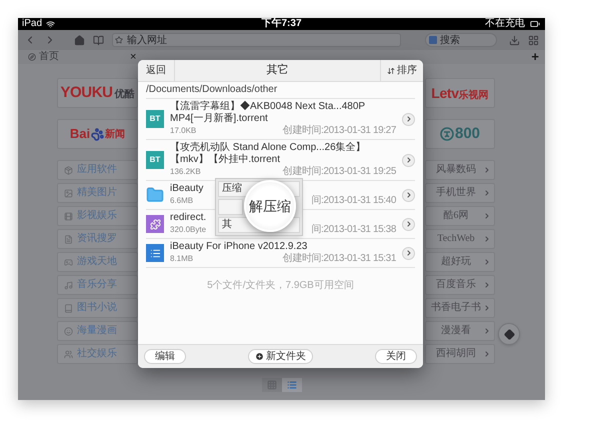 This screenshot has width=590, height=440. I want to click on logo-text: 乐视网, so click(473, 96).